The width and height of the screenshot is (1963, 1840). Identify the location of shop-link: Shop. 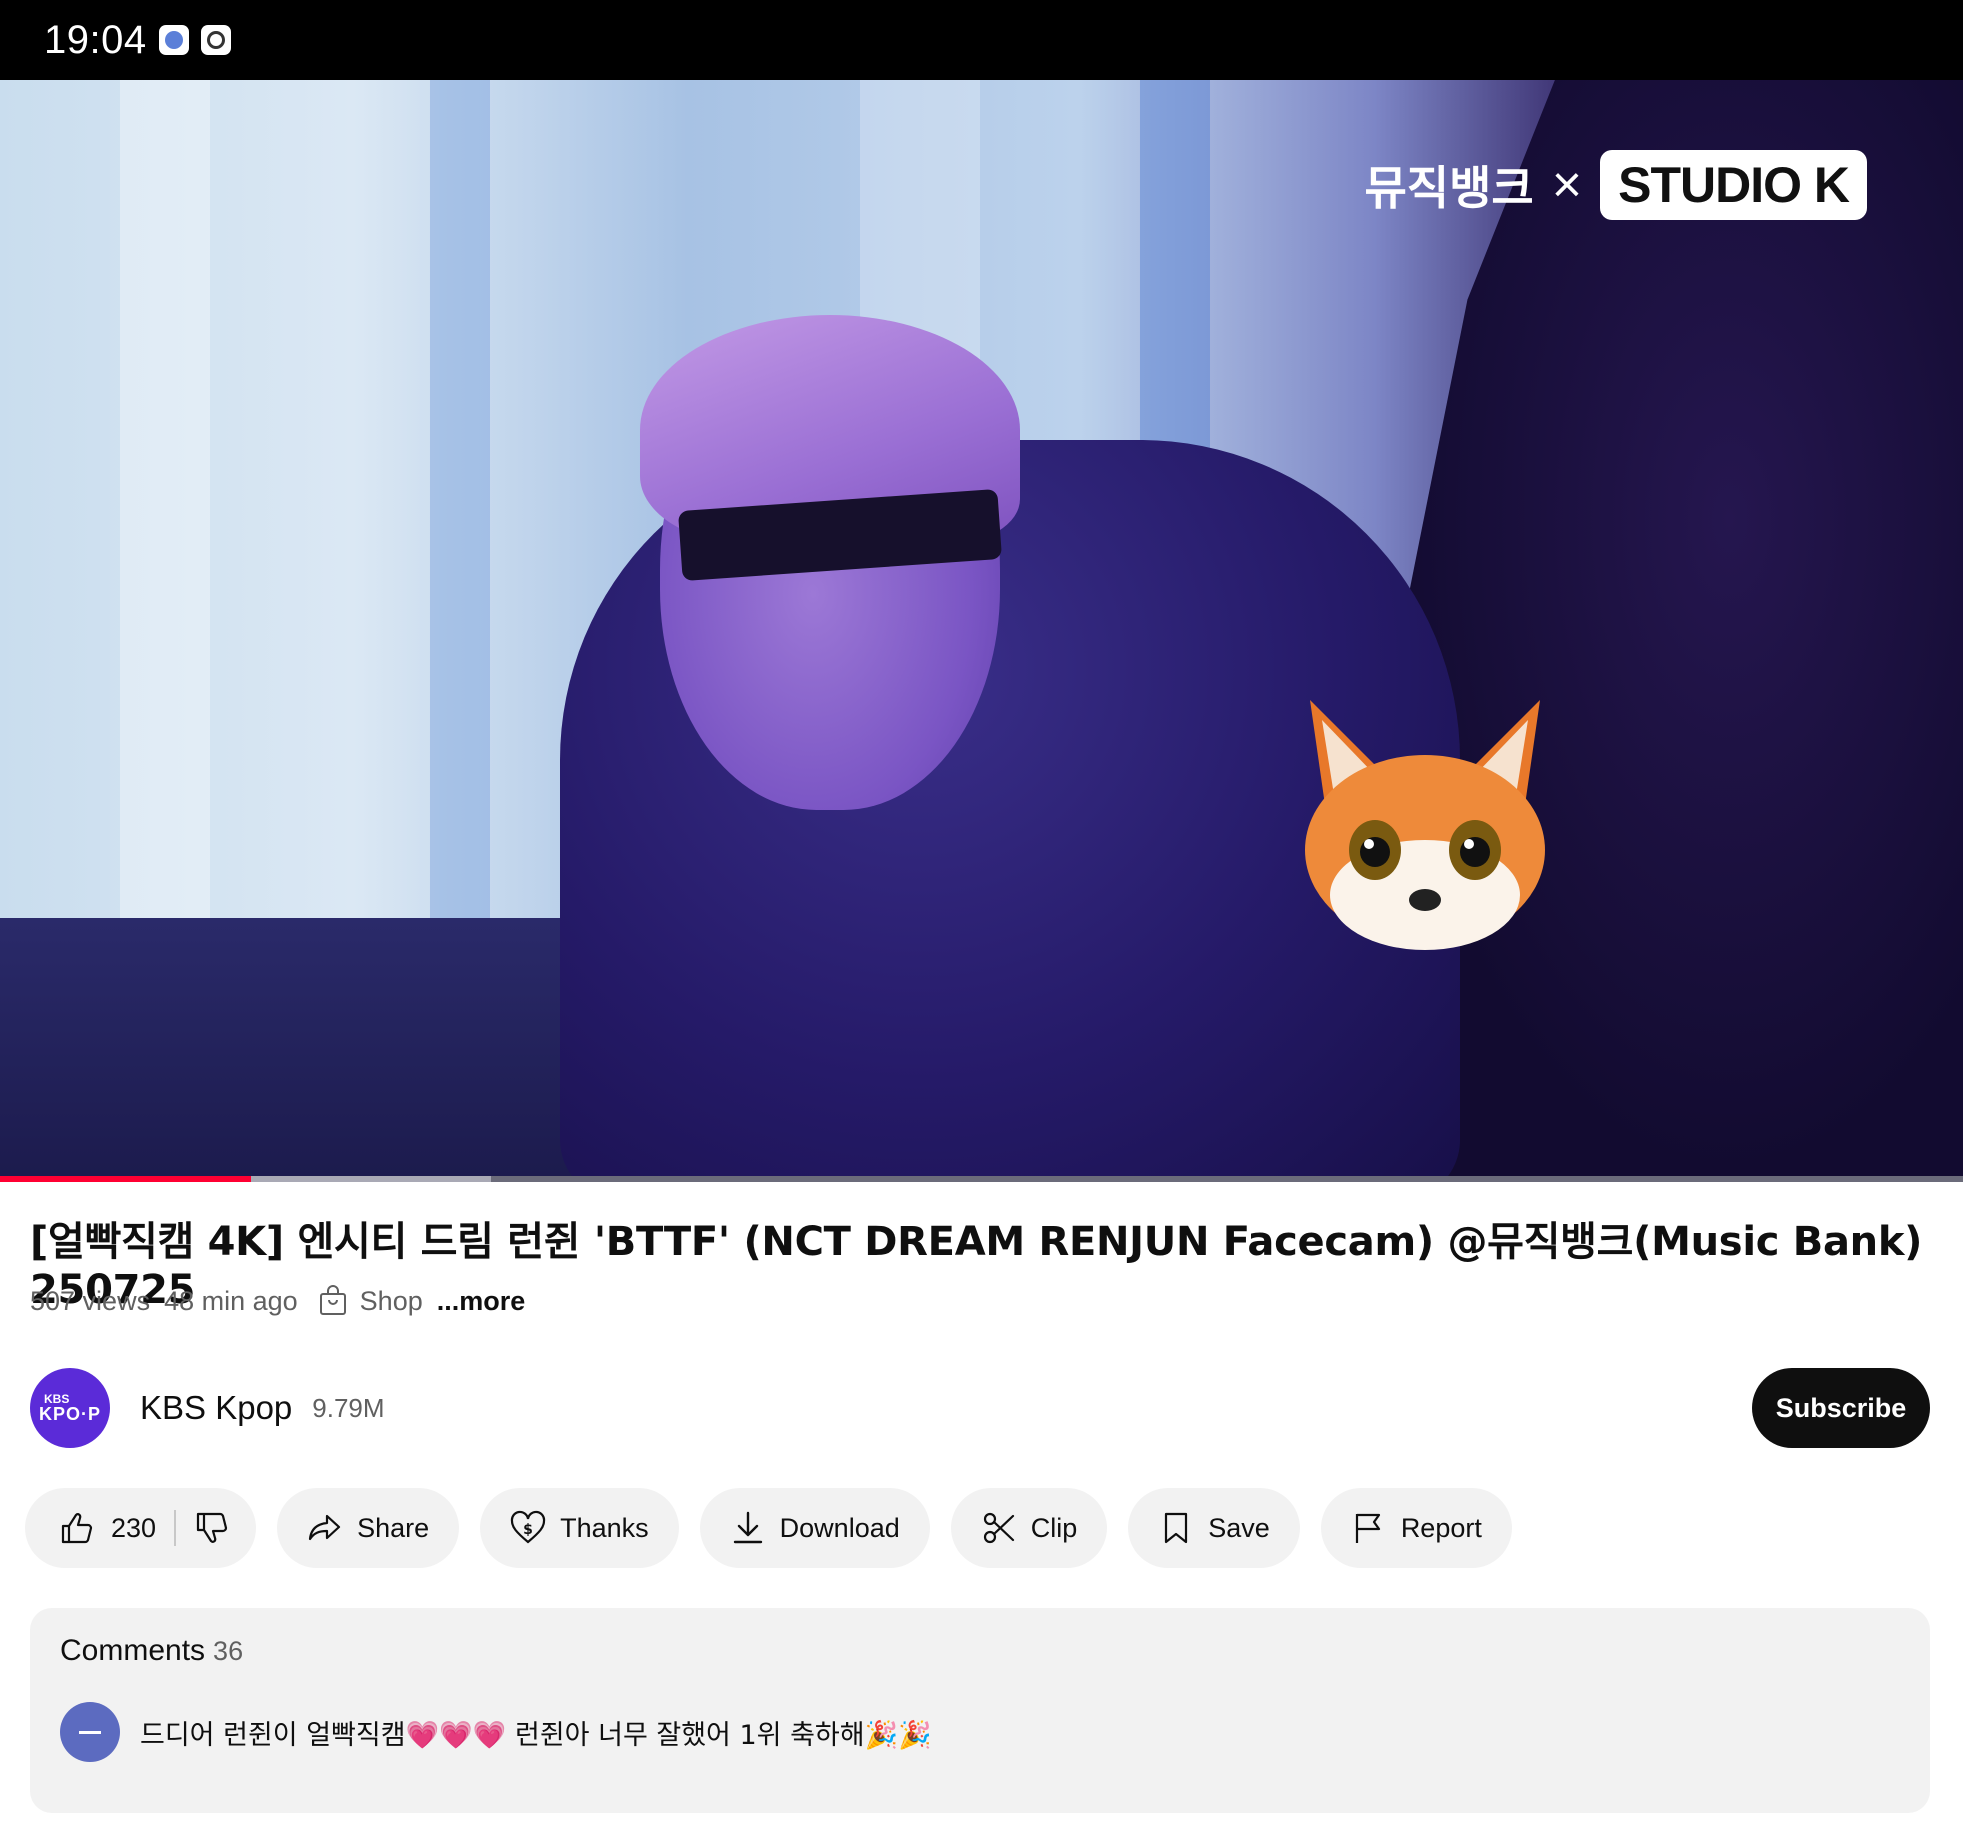
(391, 1301).